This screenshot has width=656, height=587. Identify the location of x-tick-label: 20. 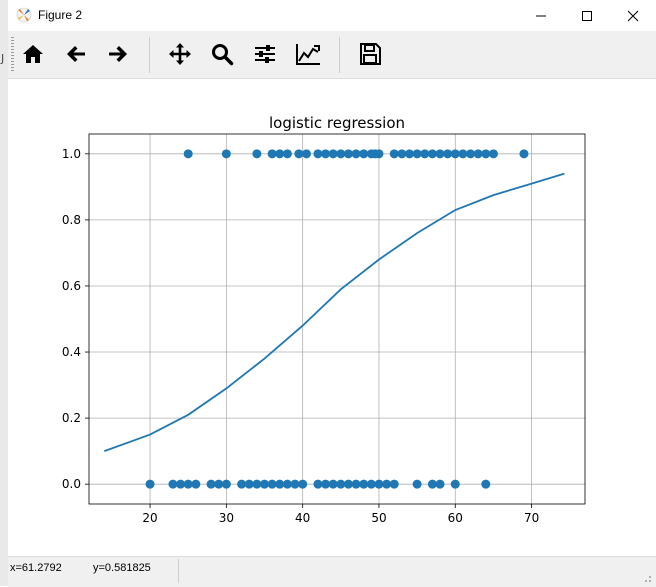
(149, 518).